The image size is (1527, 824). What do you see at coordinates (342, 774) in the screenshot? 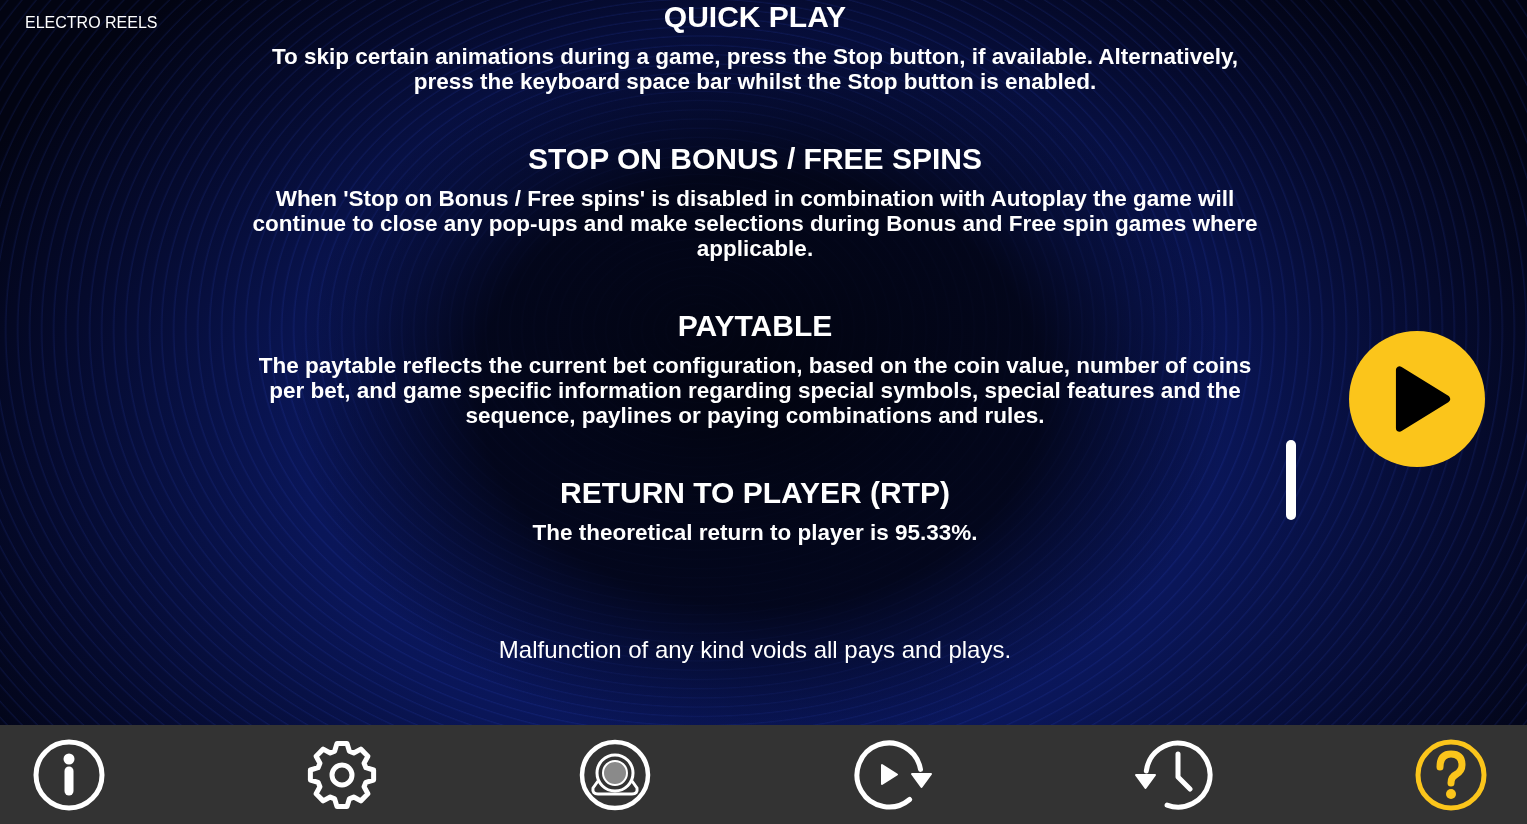
I see `settings-icon` at bounding box center [342, 774].